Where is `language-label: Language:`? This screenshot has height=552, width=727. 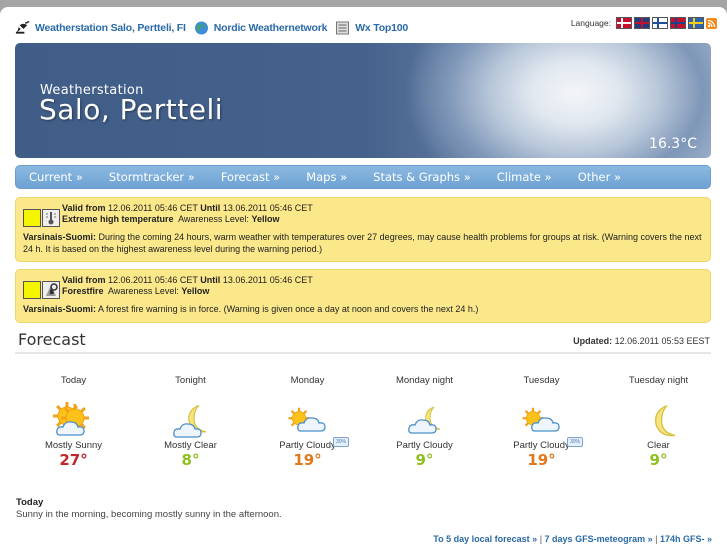
language-label: Language: is located at coordinates (590, 23).